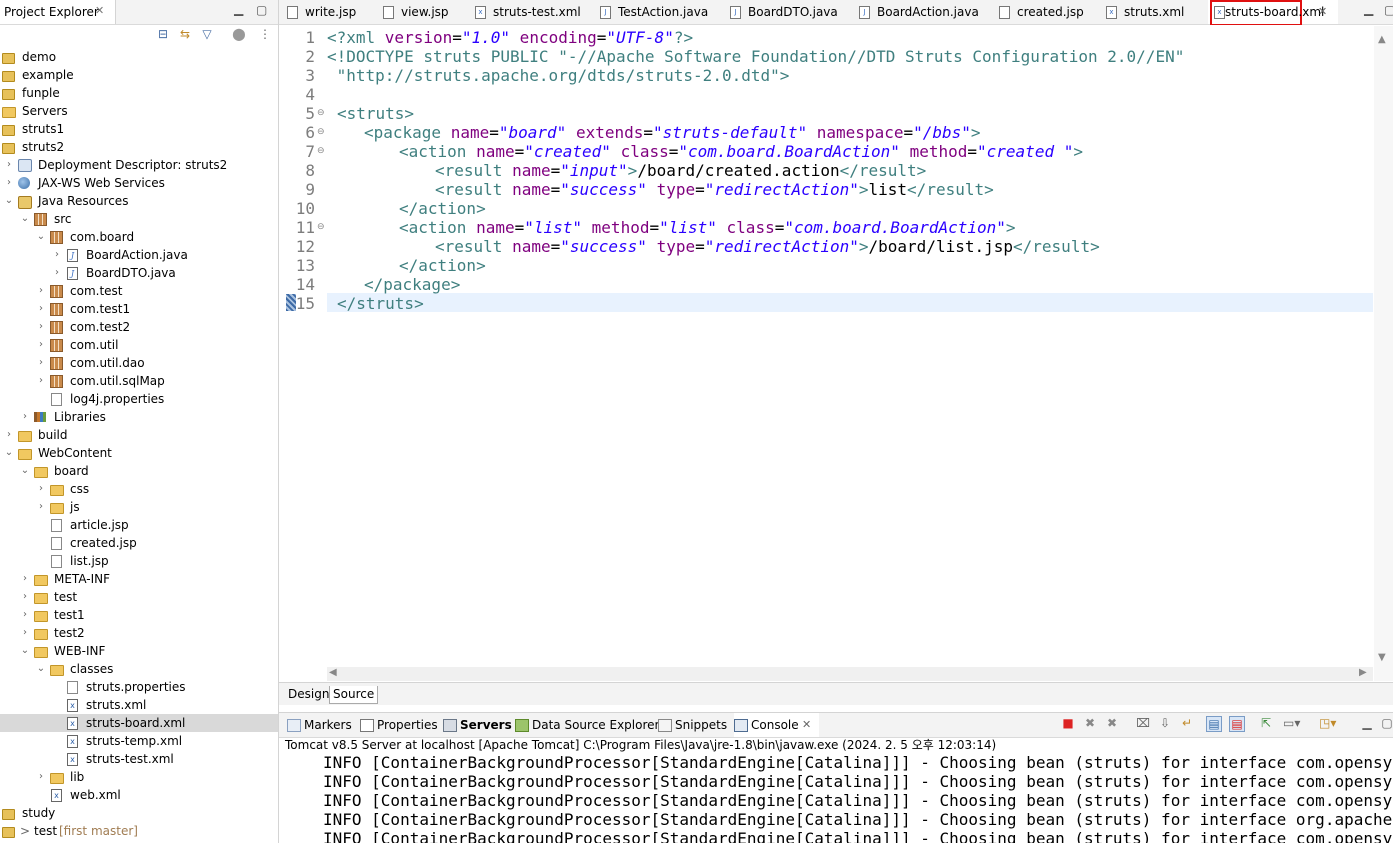 The width and height of the screenshot is (1393, 843). What do you see at coordinates (139, 561) in the screenshot?
I see `tree-item-list-jsp: list.jsp` at bounding box center [139, 561].